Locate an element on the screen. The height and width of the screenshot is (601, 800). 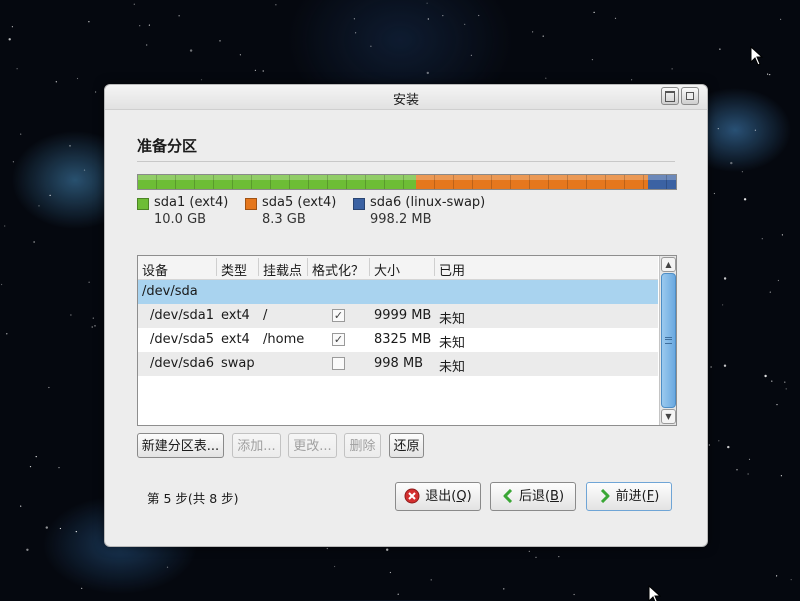
scroll-up-icon: ▲ is located at coordinates (668, 264).